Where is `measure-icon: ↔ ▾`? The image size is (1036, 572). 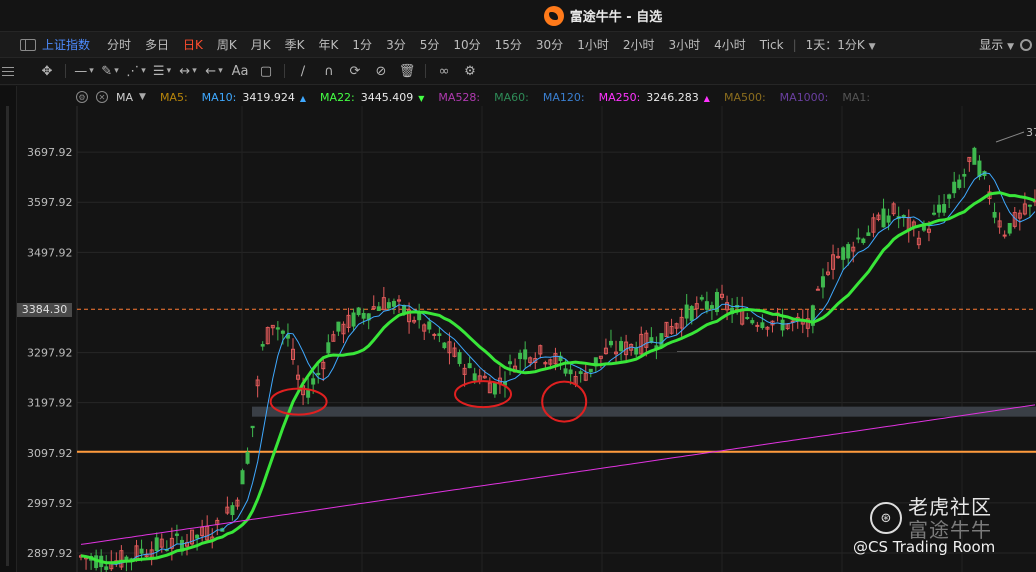 measure-icon: ↔ ▾ is located at coordinates (188, 71).